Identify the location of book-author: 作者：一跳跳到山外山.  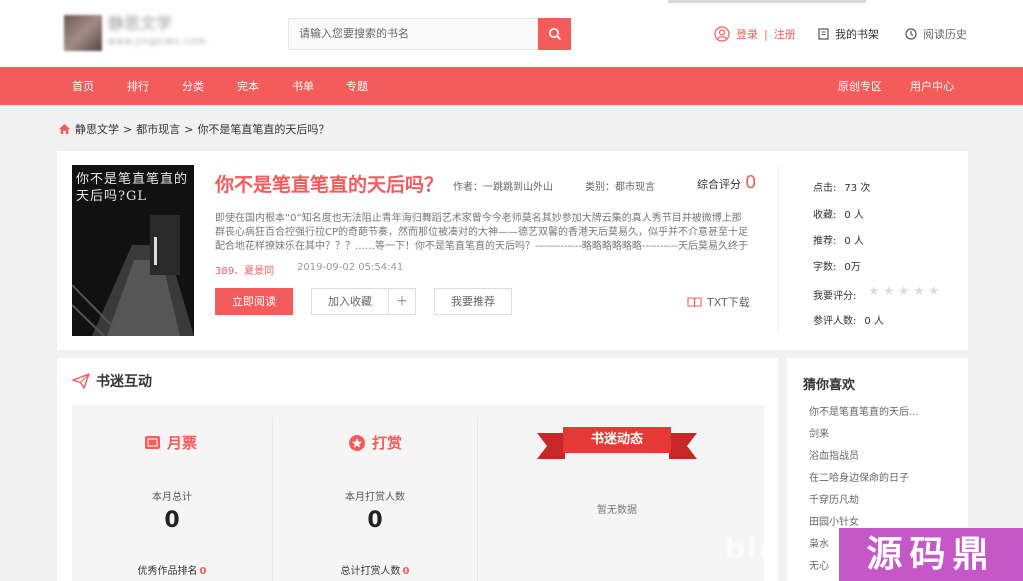
(503, 185).